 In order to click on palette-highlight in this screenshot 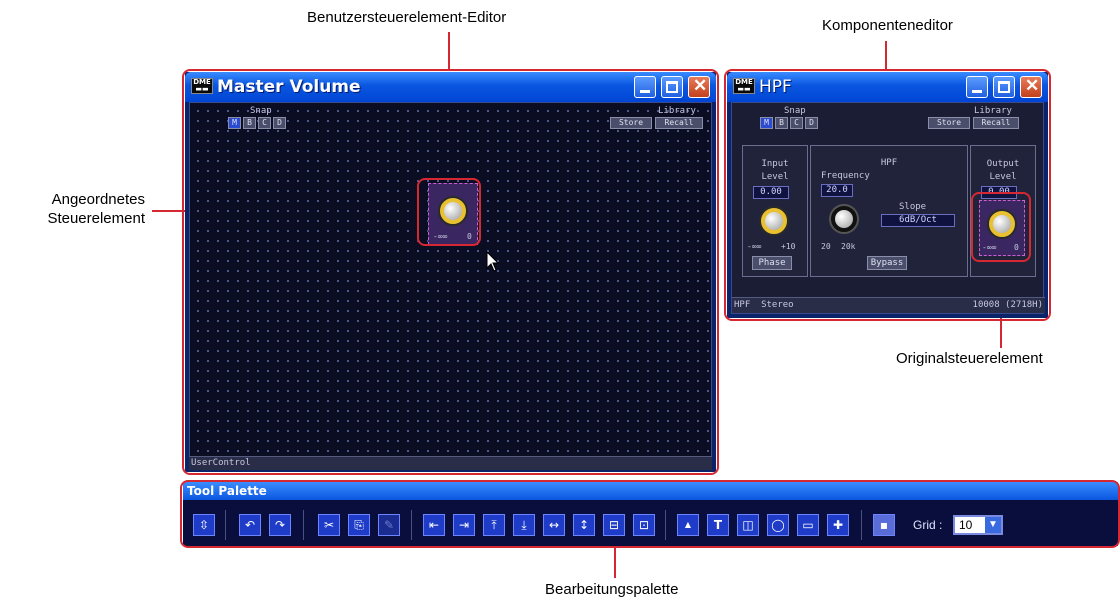, I will do `click(650, 514)`.